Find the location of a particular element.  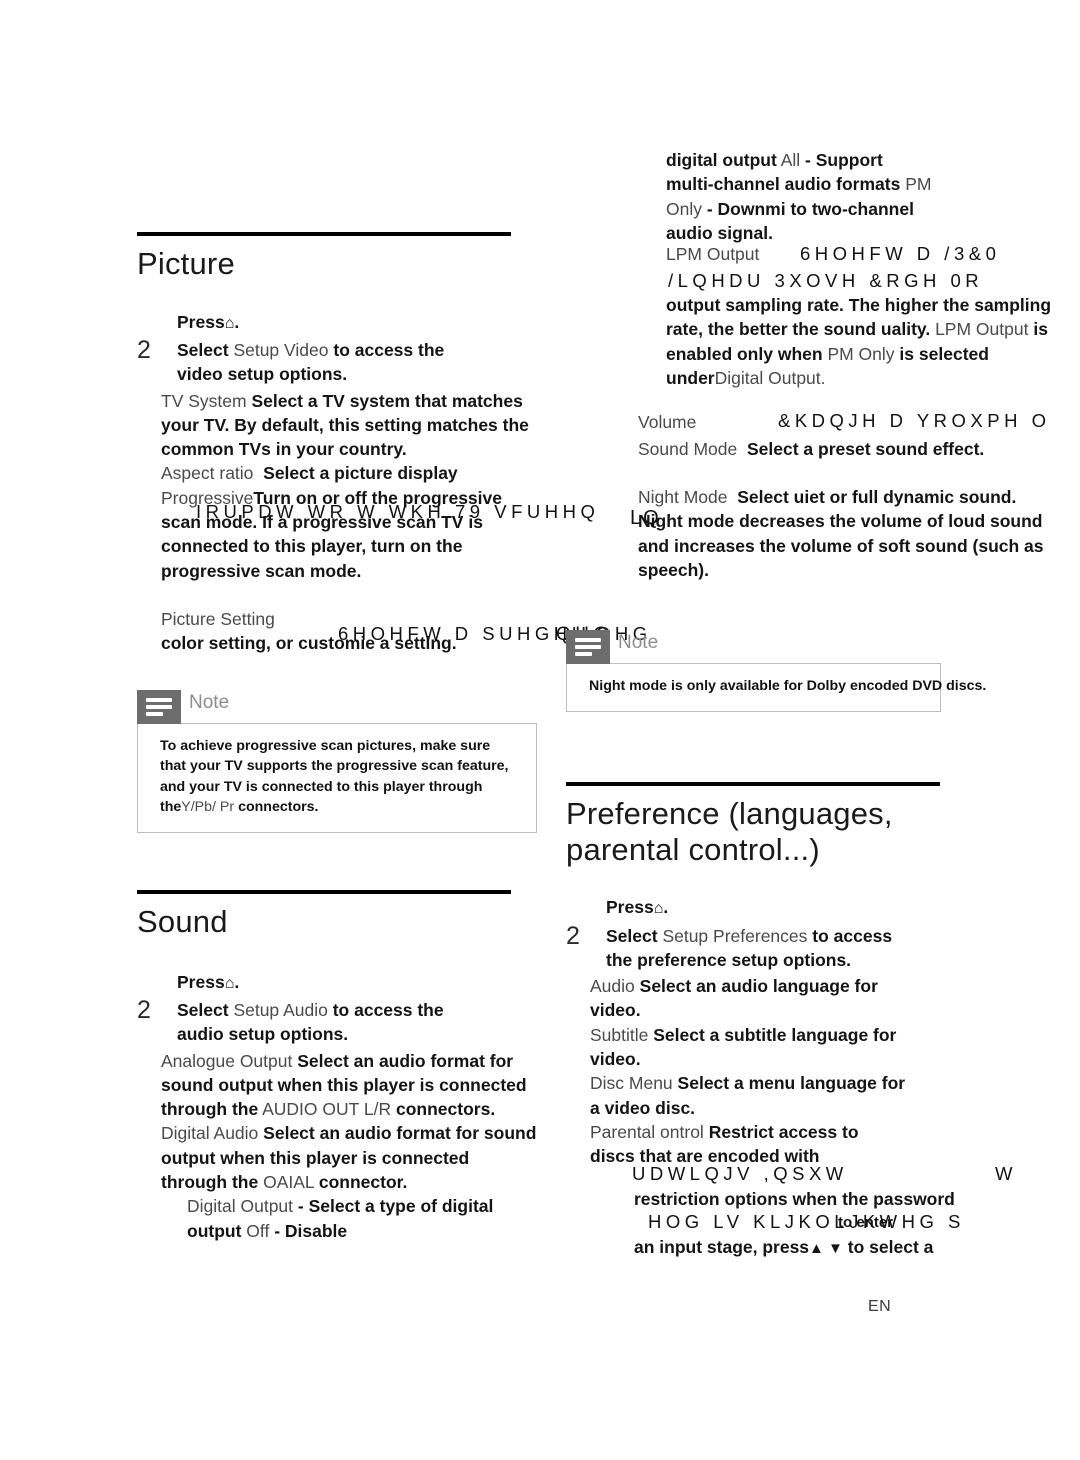

option-desc-b: connectors. is located at coordinates (446, 1109).